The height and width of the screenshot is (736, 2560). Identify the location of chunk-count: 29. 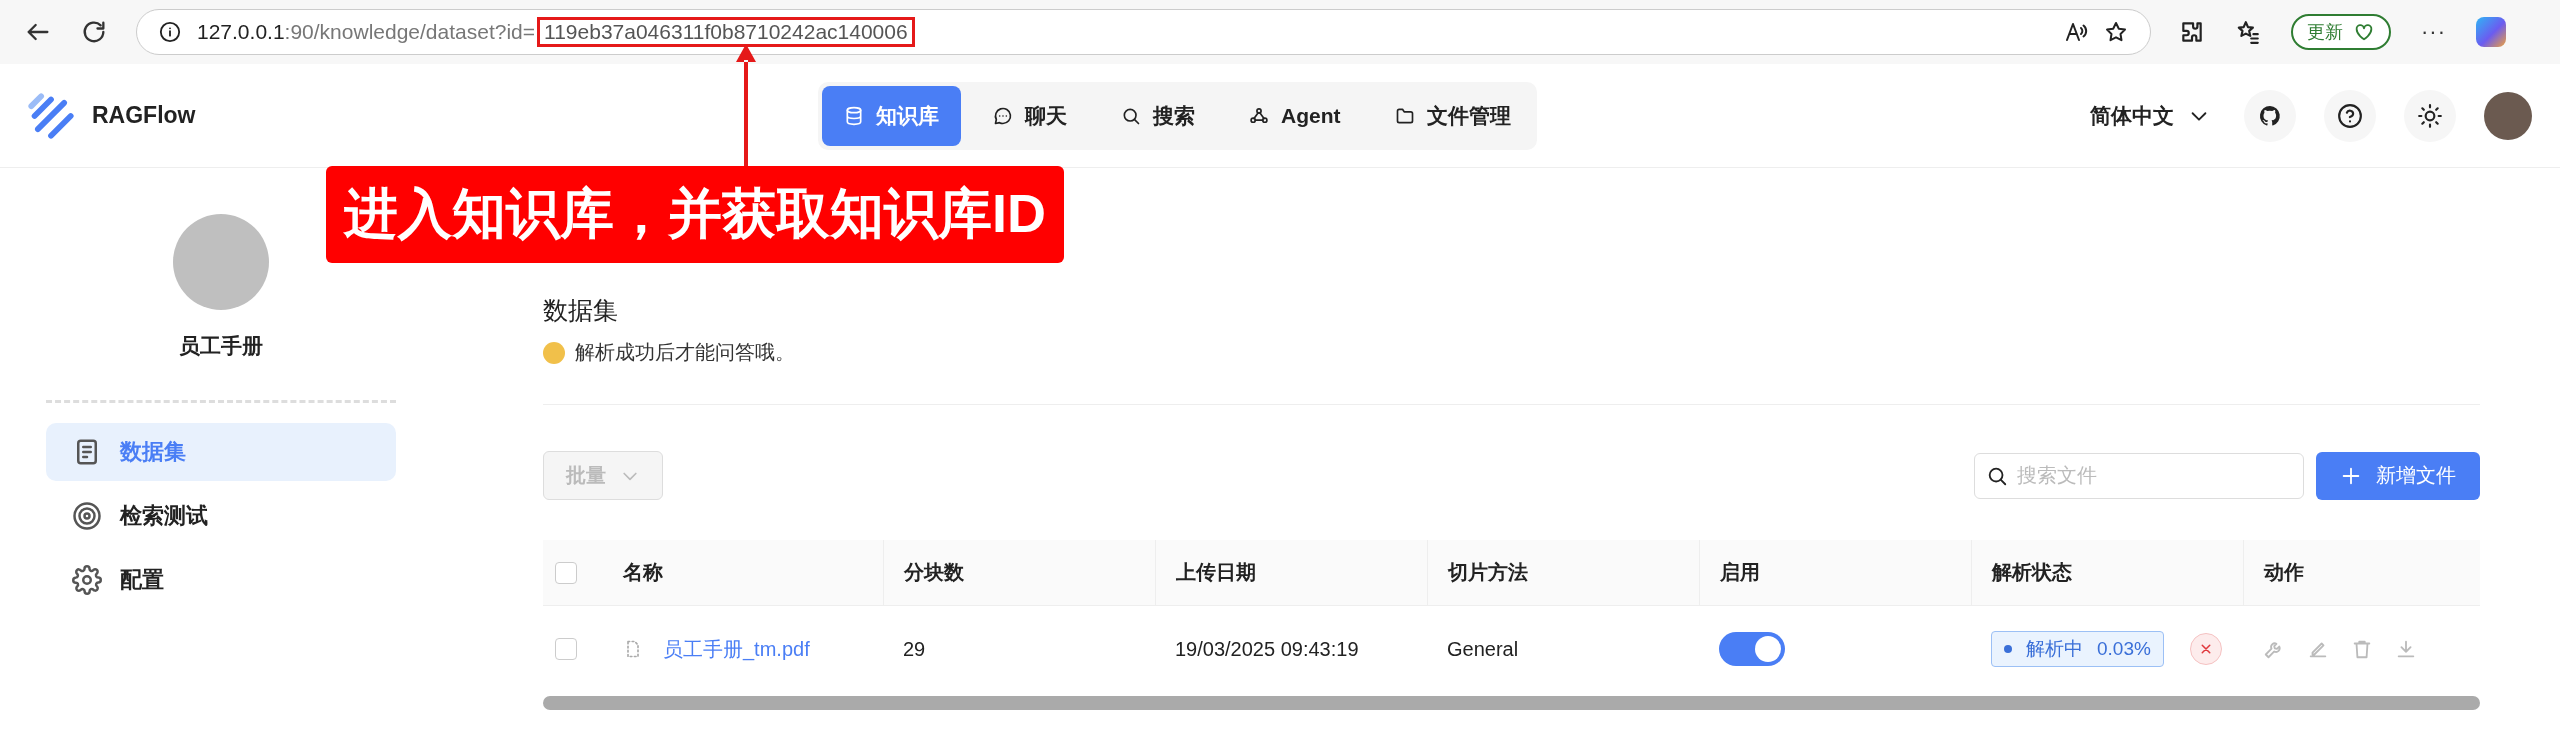
(914, 649).